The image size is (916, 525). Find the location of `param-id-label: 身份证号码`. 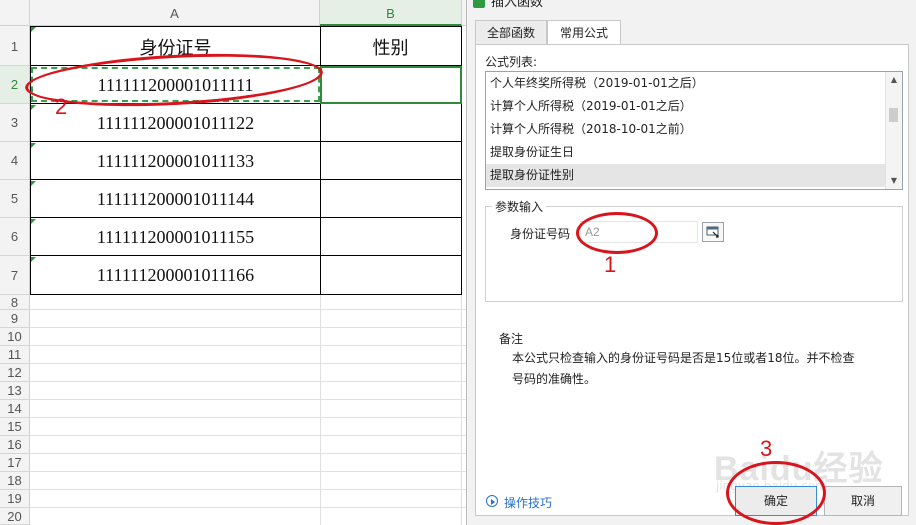

param-id-label: 身份证号码 is located at coordinates (540, 234).